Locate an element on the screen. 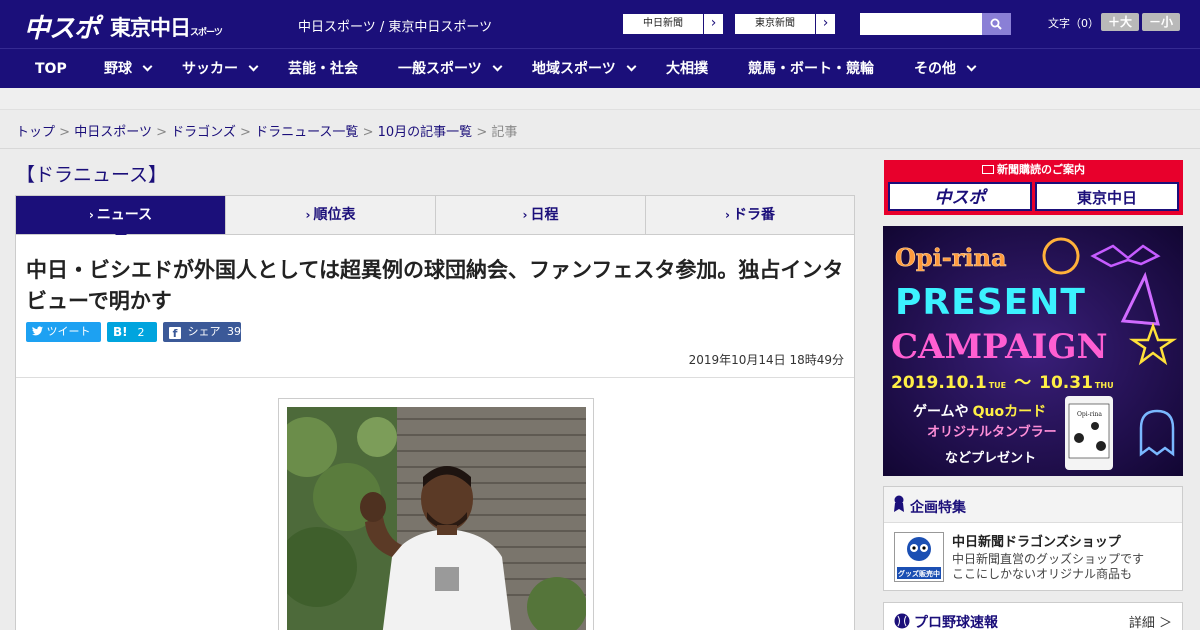  scores-detail-link: 詳細 ＞ is located at coordinates (1150, 621).